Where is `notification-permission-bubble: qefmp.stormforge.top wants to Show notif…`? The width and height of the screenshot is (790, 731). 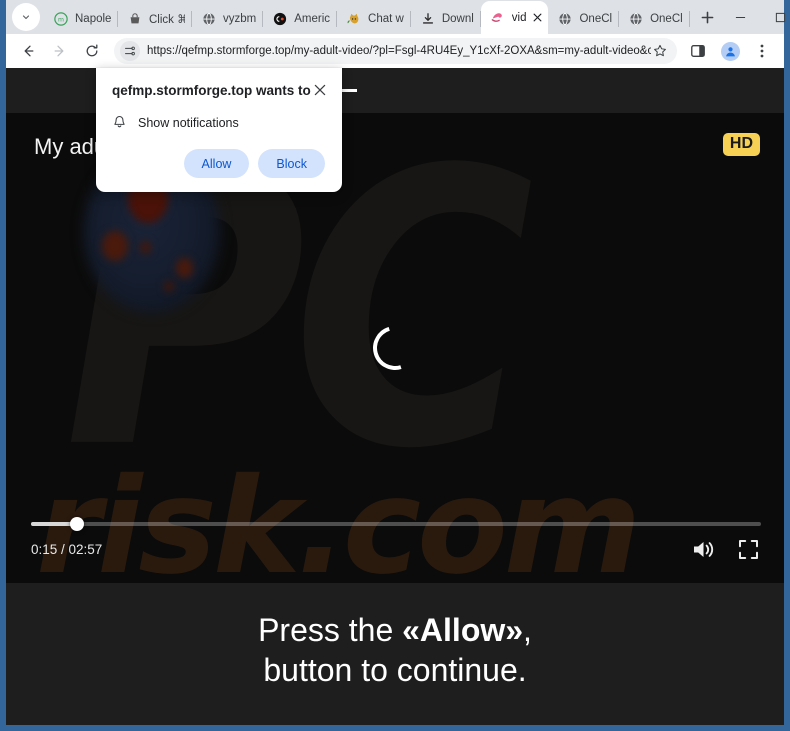 notification-permission-bubble: qefmp.stormforge.top wants to Show notif… is located at coordinates (219, 130).